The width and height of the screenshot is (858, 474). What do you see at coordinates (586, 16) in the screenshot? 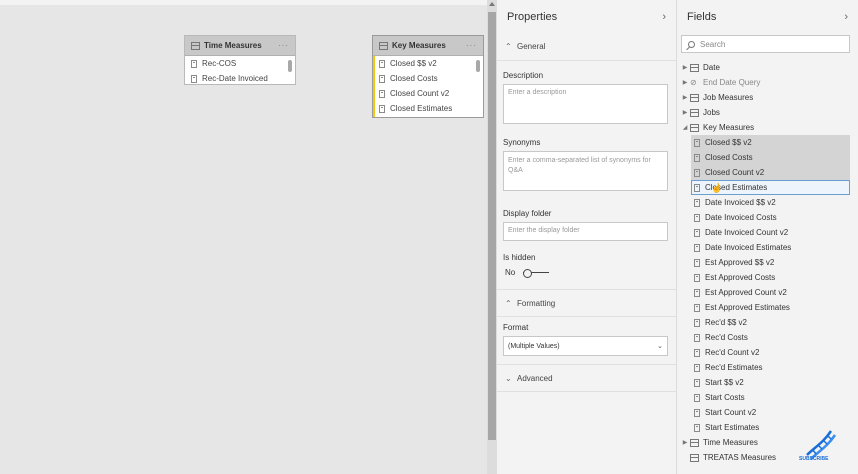
I see `properties-header: Properties ›` at bounding box center [586, 16].